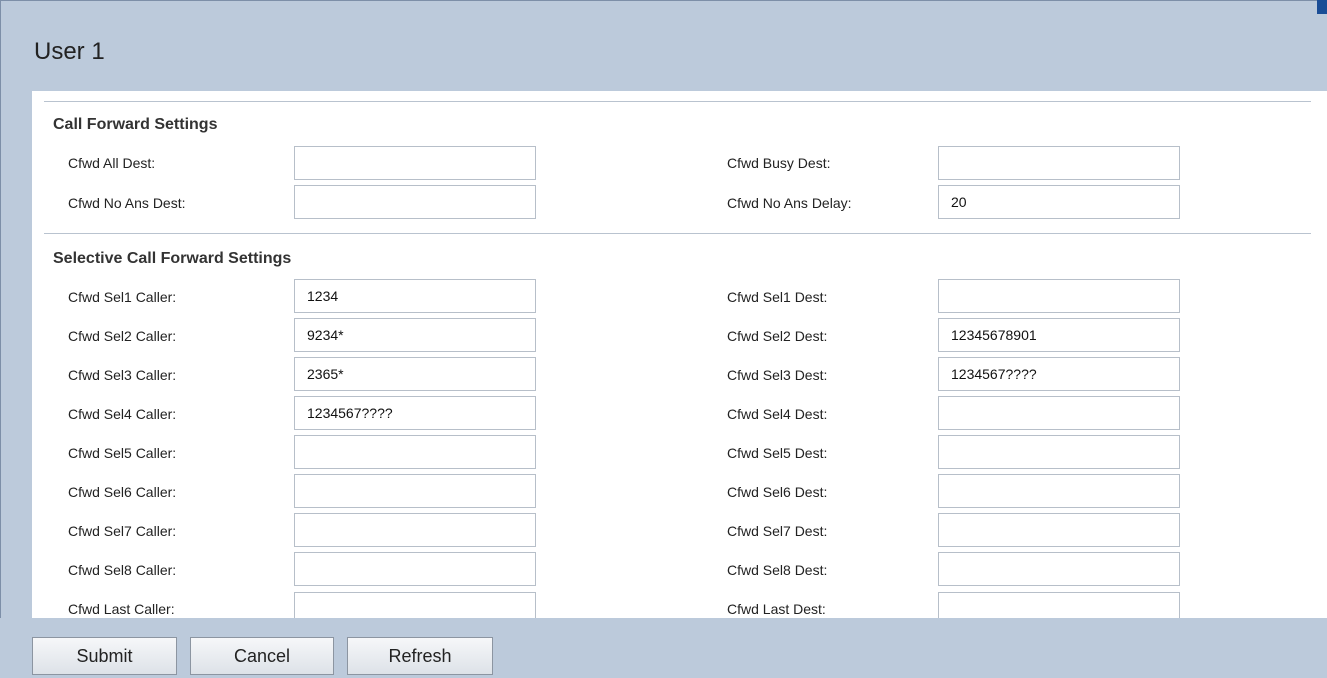 The image size is (1327, 678). What do you see at coordinates (415, 530) in the screenshot?
I see `cfwd-sel7-caller-input` at bounding box center [415, 530].